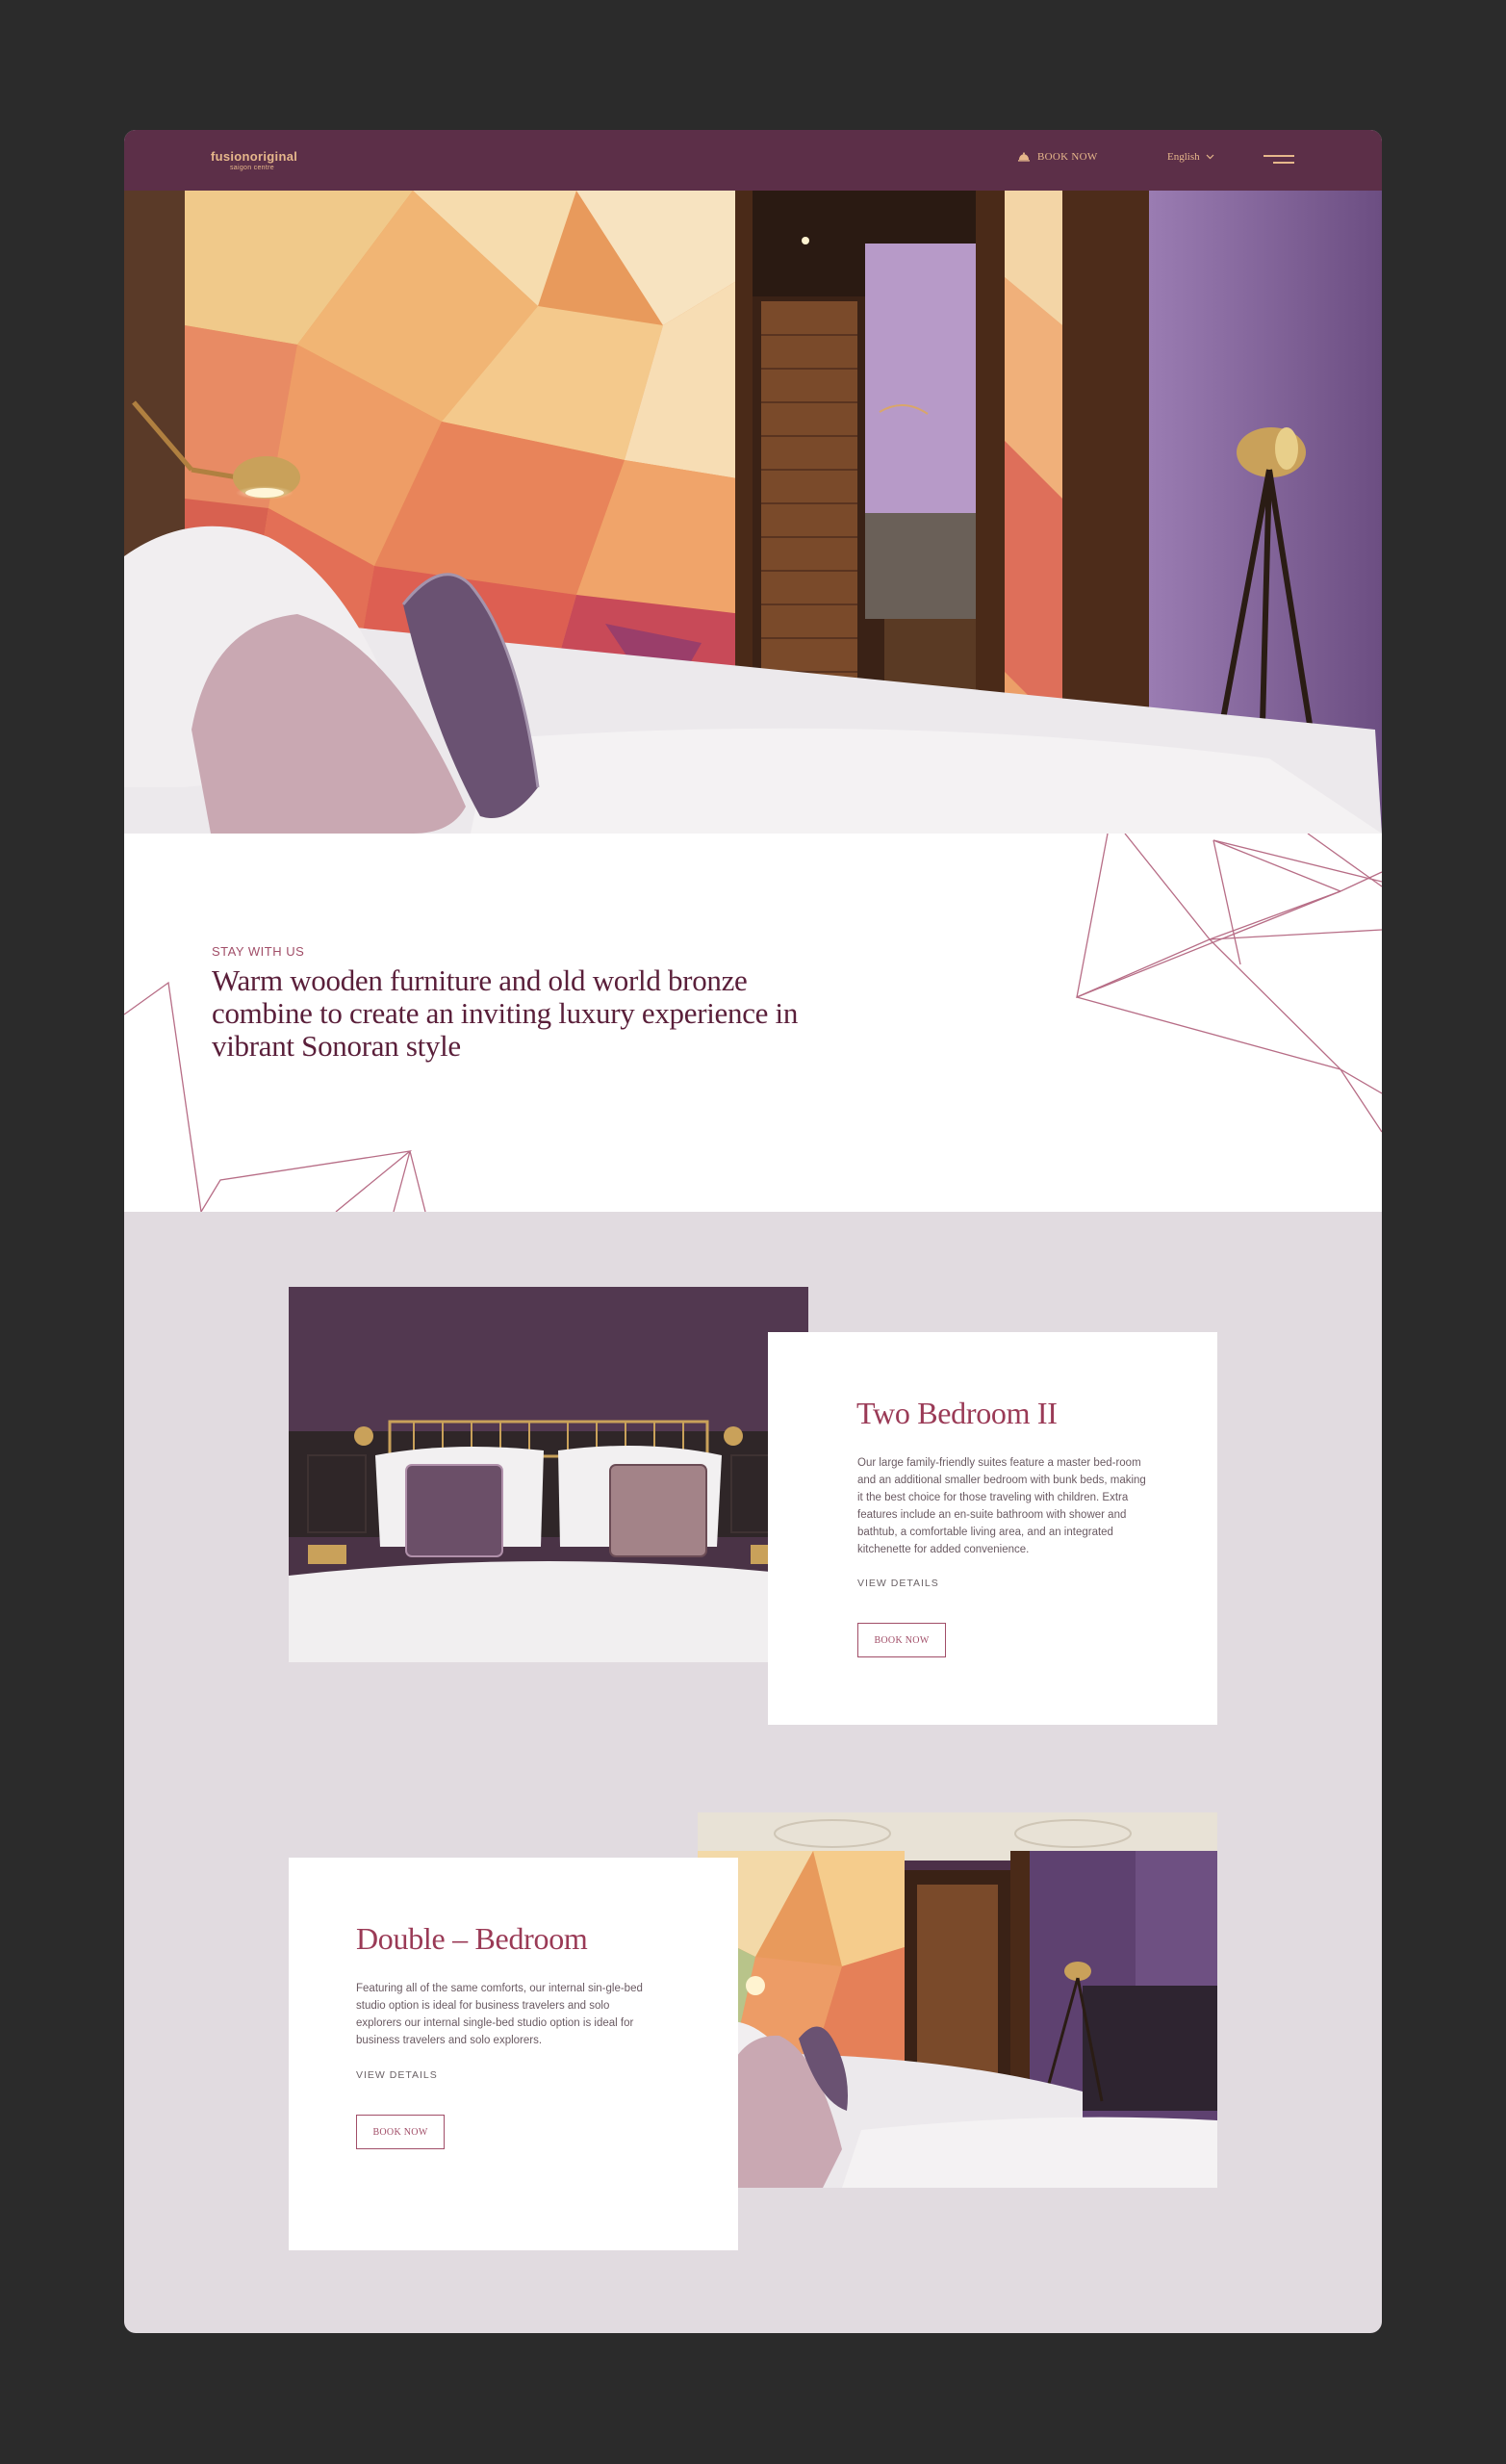  What do you see at coordinates (1183, 157) in the screenshot?
I see `language-label: English` at bounding box center [1183, 157].